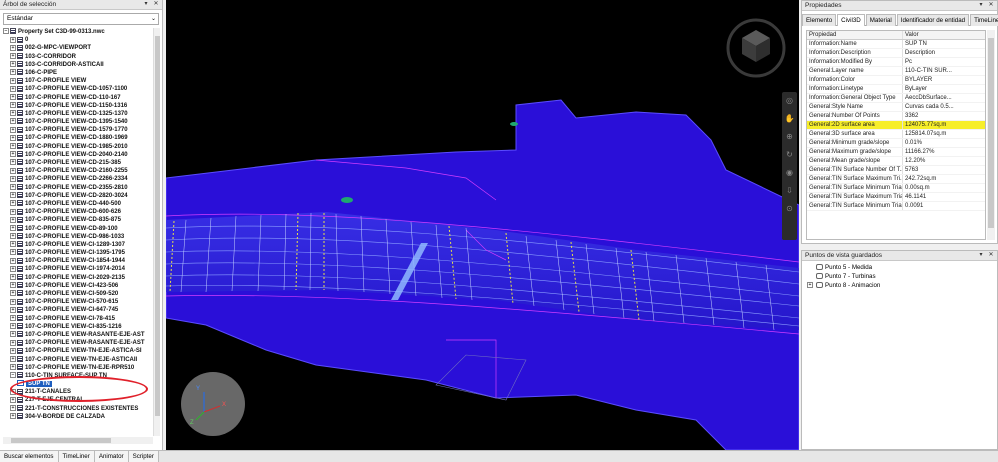 Image resolution: width=998 pixels, height=462 pixels. Describe the element at coordinates (789, 209) in the screenshot. I see `focus-icon: ⊙` at that location.